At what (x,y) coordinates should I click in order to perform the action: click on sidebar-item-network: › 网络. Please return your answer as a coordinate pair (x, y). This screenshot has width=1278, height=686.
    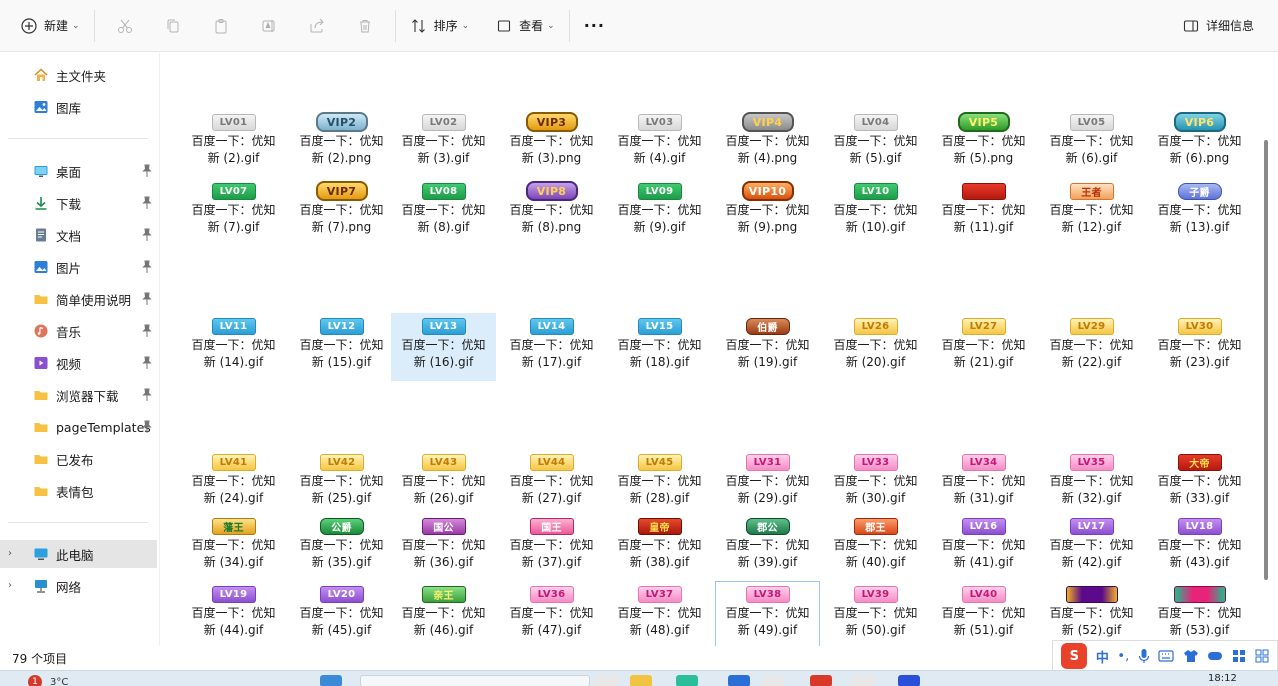
    Looking at the image, I should click on (78, 586).